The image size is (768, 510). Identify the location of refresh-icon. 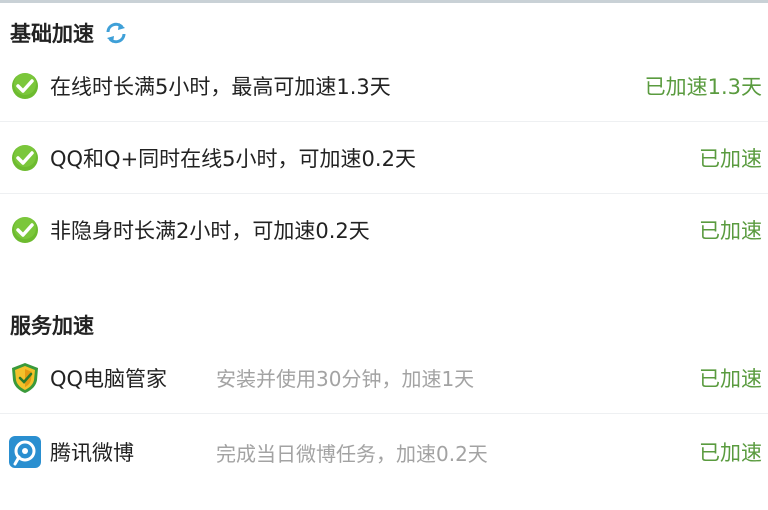
(116, 33).